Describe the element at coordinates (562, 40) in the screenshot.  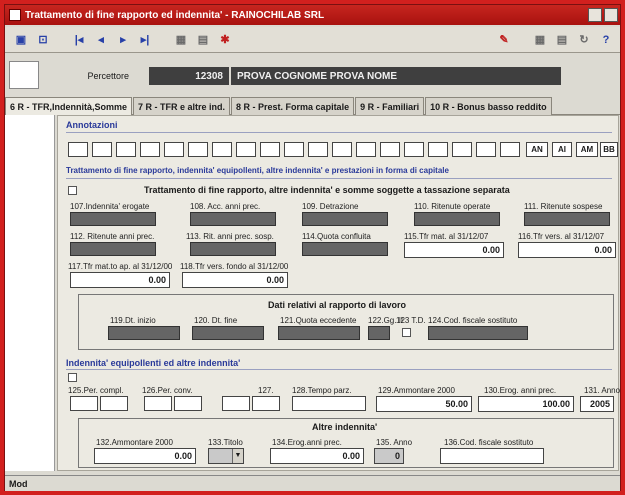
I see `calc-icon: ▤` at that location.